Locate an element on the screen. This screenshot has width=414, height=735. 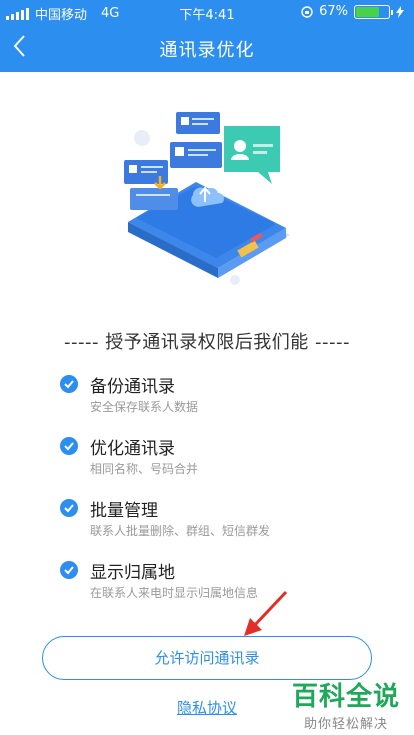
status-bar: 中国移动 4G 下午4:41 67% is located at coordinates (207, 12).